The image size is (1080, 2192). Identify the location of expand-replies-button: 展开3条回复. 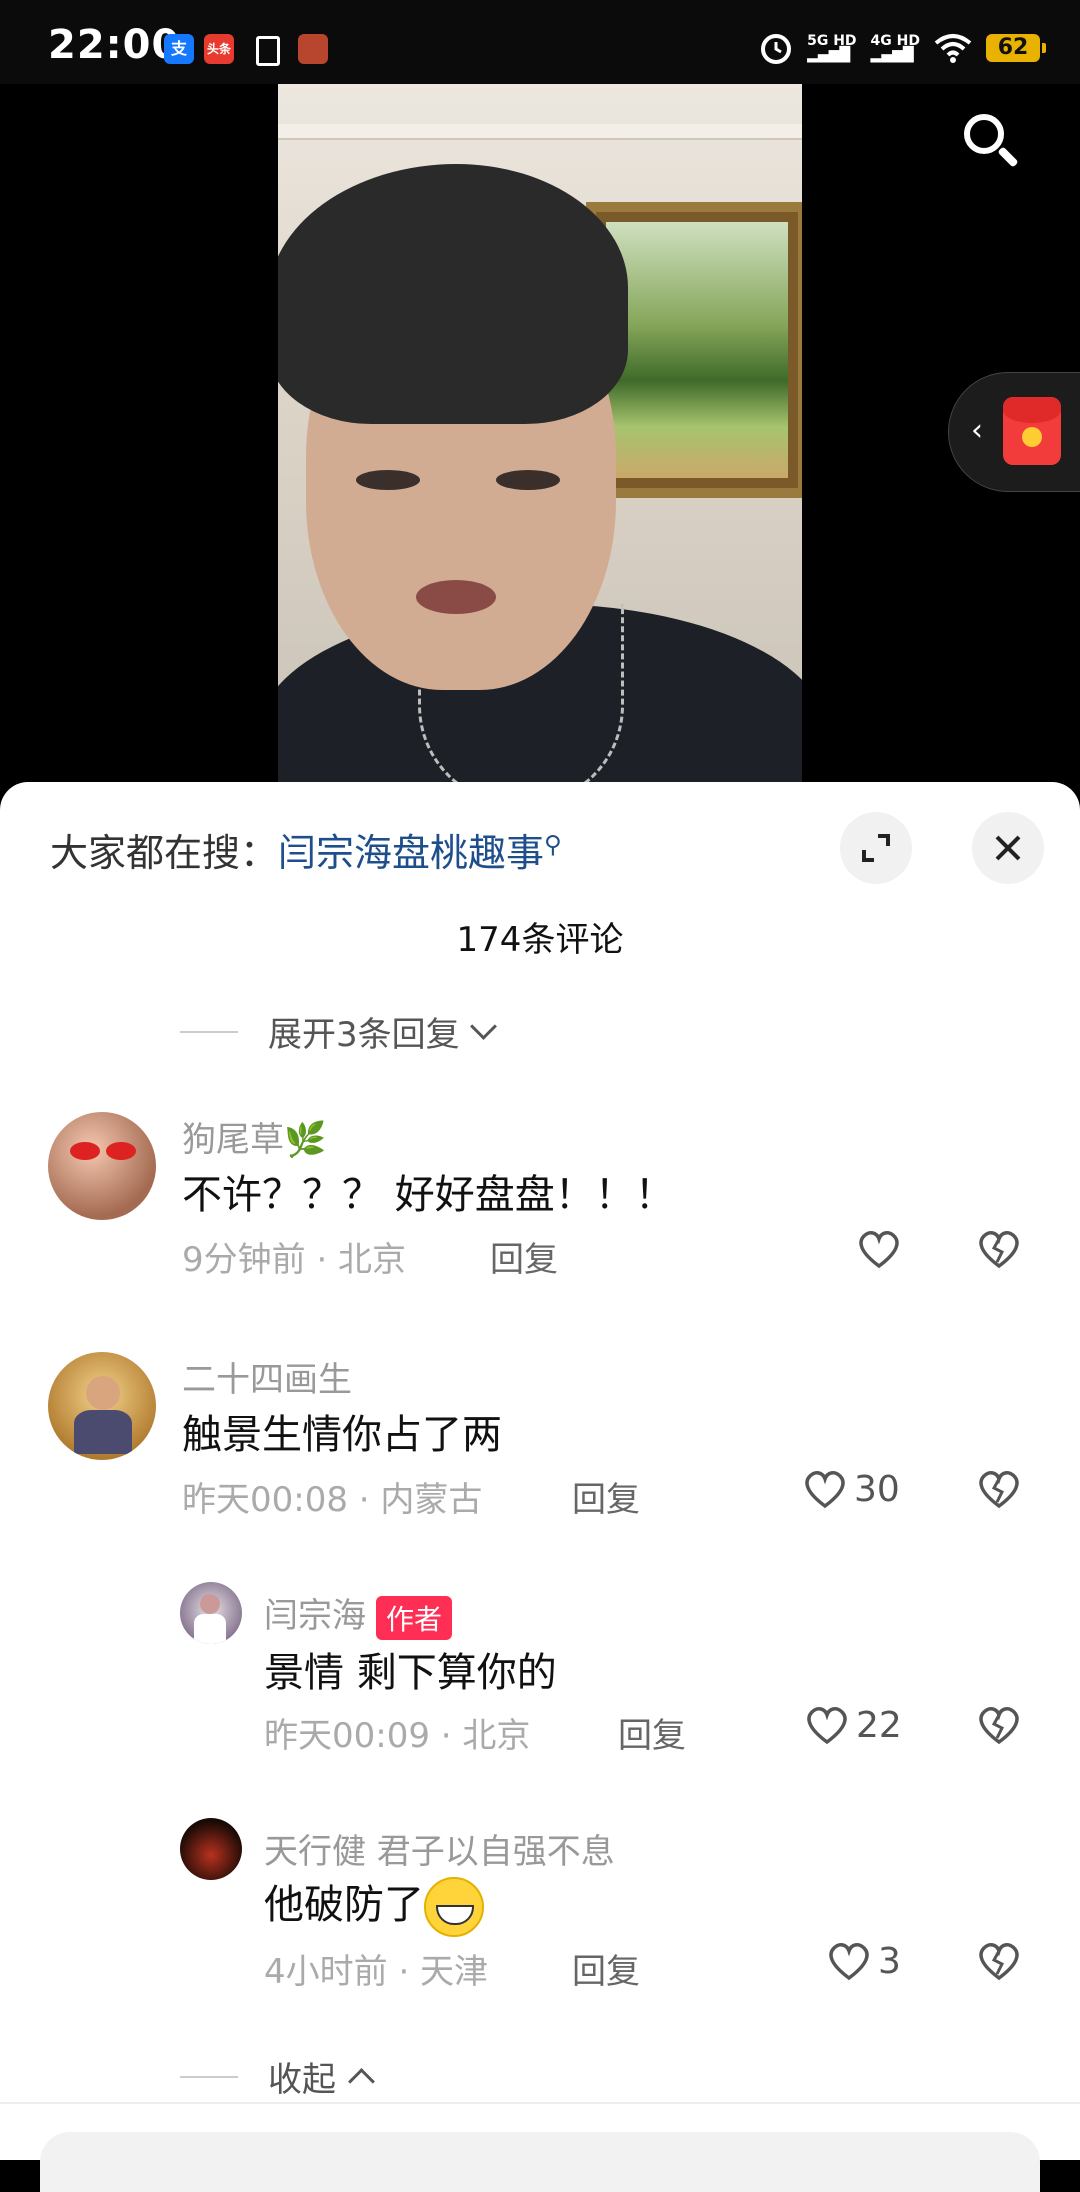
(338, 1031).